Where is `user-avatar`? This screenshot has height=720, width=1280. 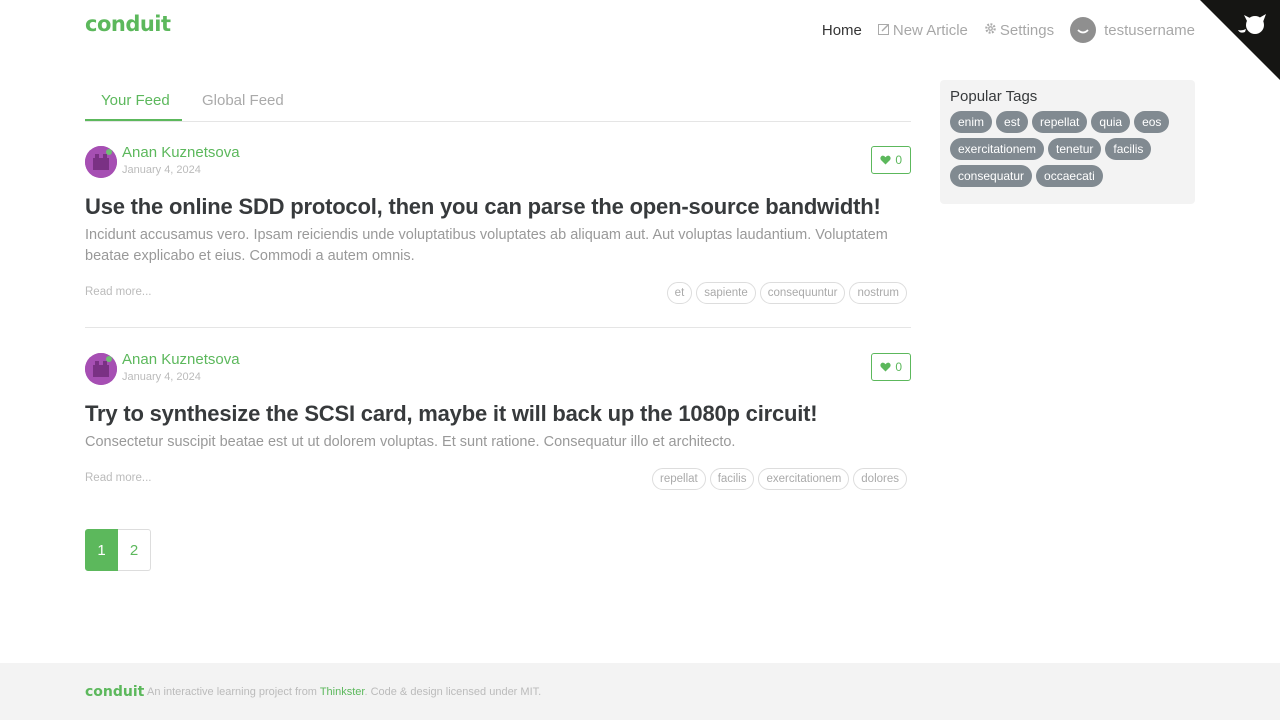
user-avatar is located at coordinates (1083, 30).